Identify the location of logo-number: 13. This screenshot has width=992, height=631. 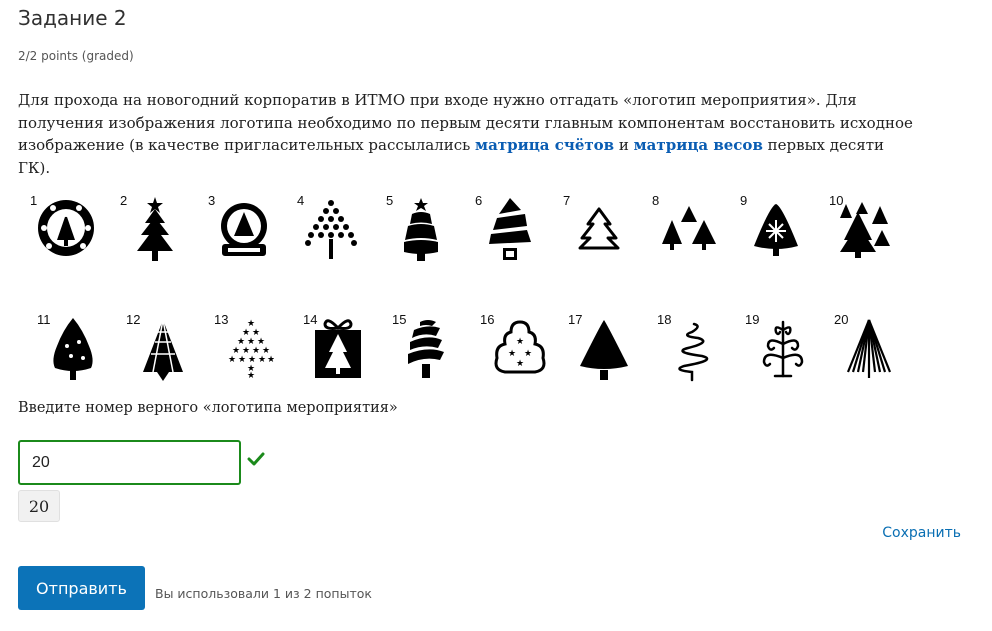
(221, 319).